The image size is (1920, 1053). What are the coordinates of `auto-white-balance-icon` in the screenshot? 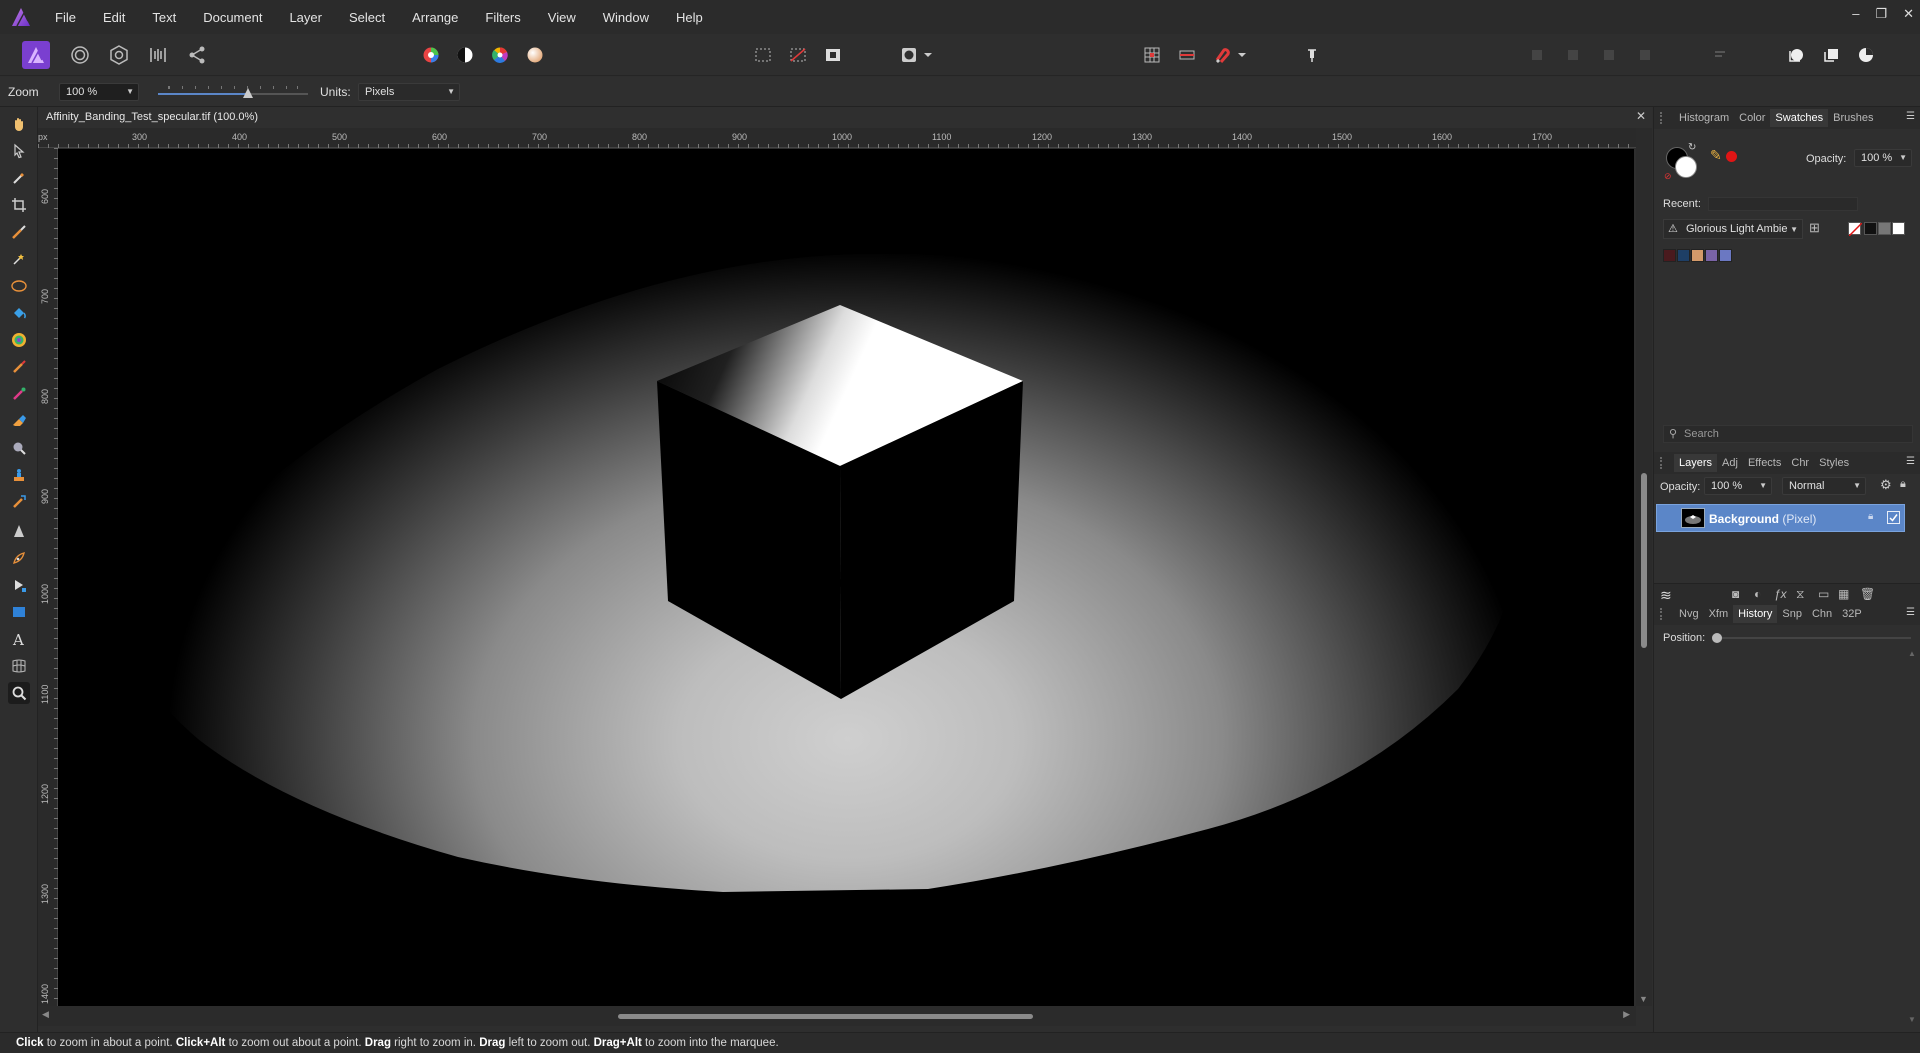 It's located at (535, 55).